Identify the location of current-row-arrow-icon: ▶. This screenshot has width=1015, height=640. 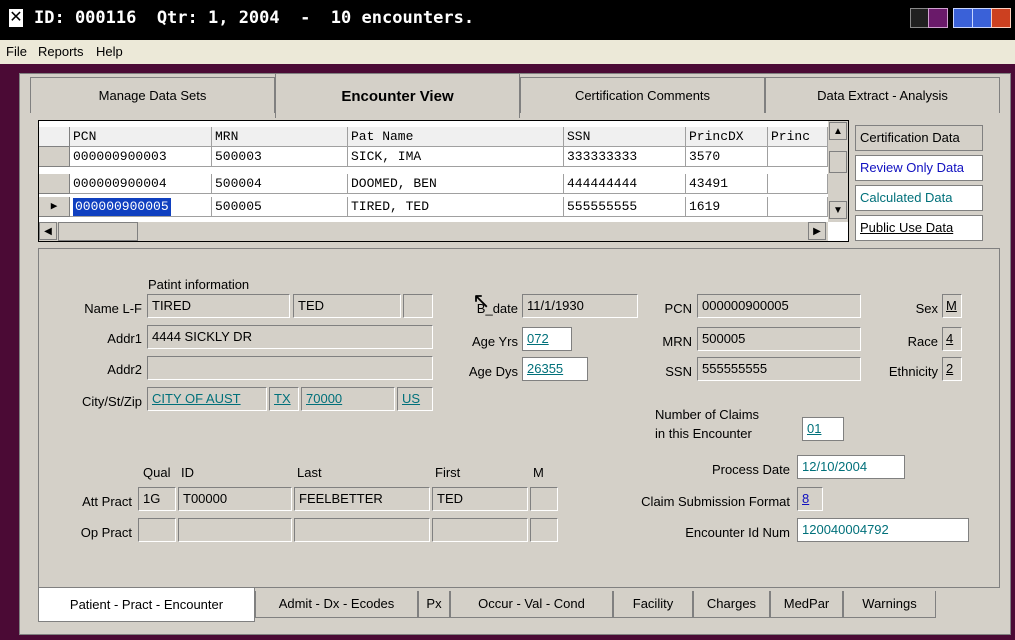
(54, 207).